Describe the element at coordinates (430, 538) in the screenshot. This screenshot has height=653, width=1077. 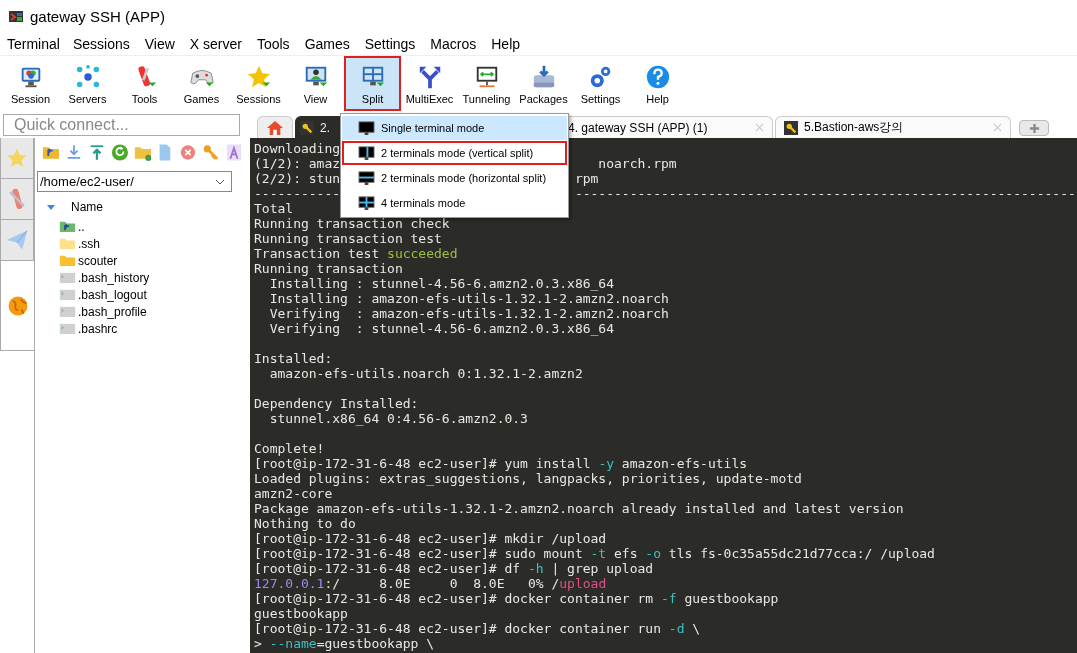
I see `terminal-text: [root@ip-172-31-6-48 ec2-user]# mkdir /upload` at that location.